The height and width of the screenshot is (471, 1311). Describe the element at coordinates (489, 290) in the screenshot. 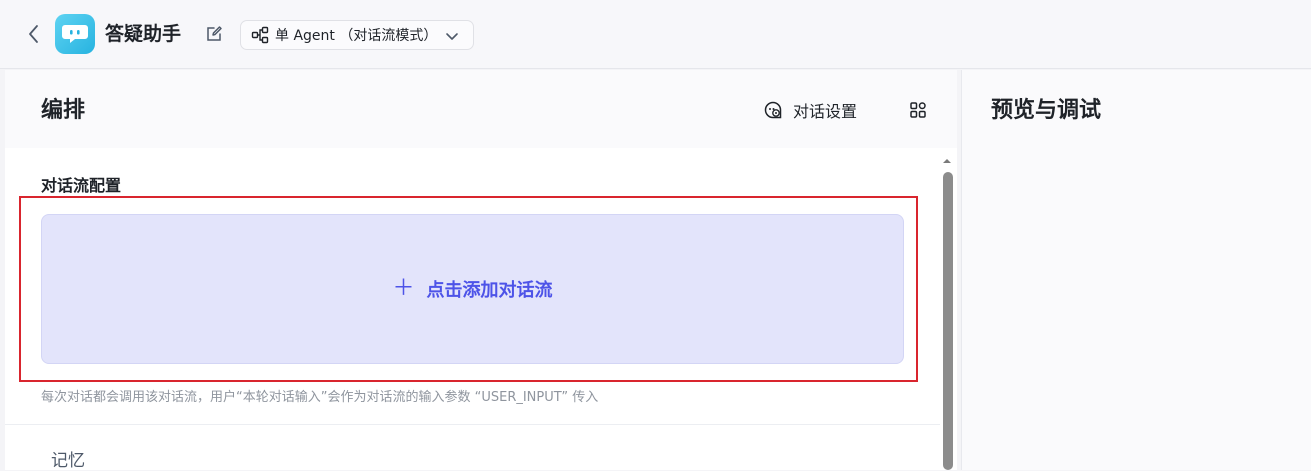

I see `add-flow-label: 点击添加对话流` at that location.